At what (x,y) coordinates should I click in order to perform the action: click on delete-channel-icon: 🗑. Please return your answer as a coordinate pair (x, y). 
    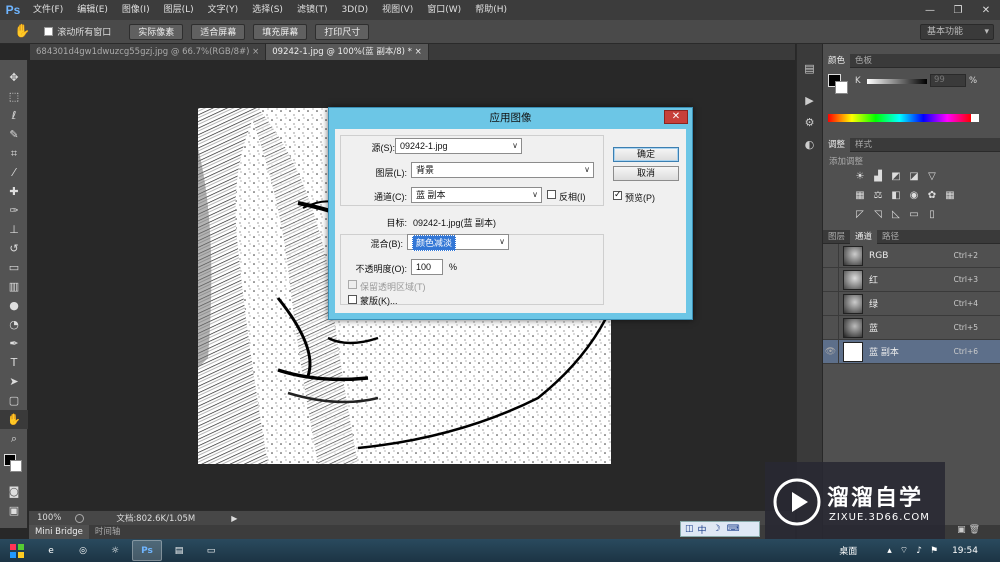
    Looking at the image, I should click on (974, 530).